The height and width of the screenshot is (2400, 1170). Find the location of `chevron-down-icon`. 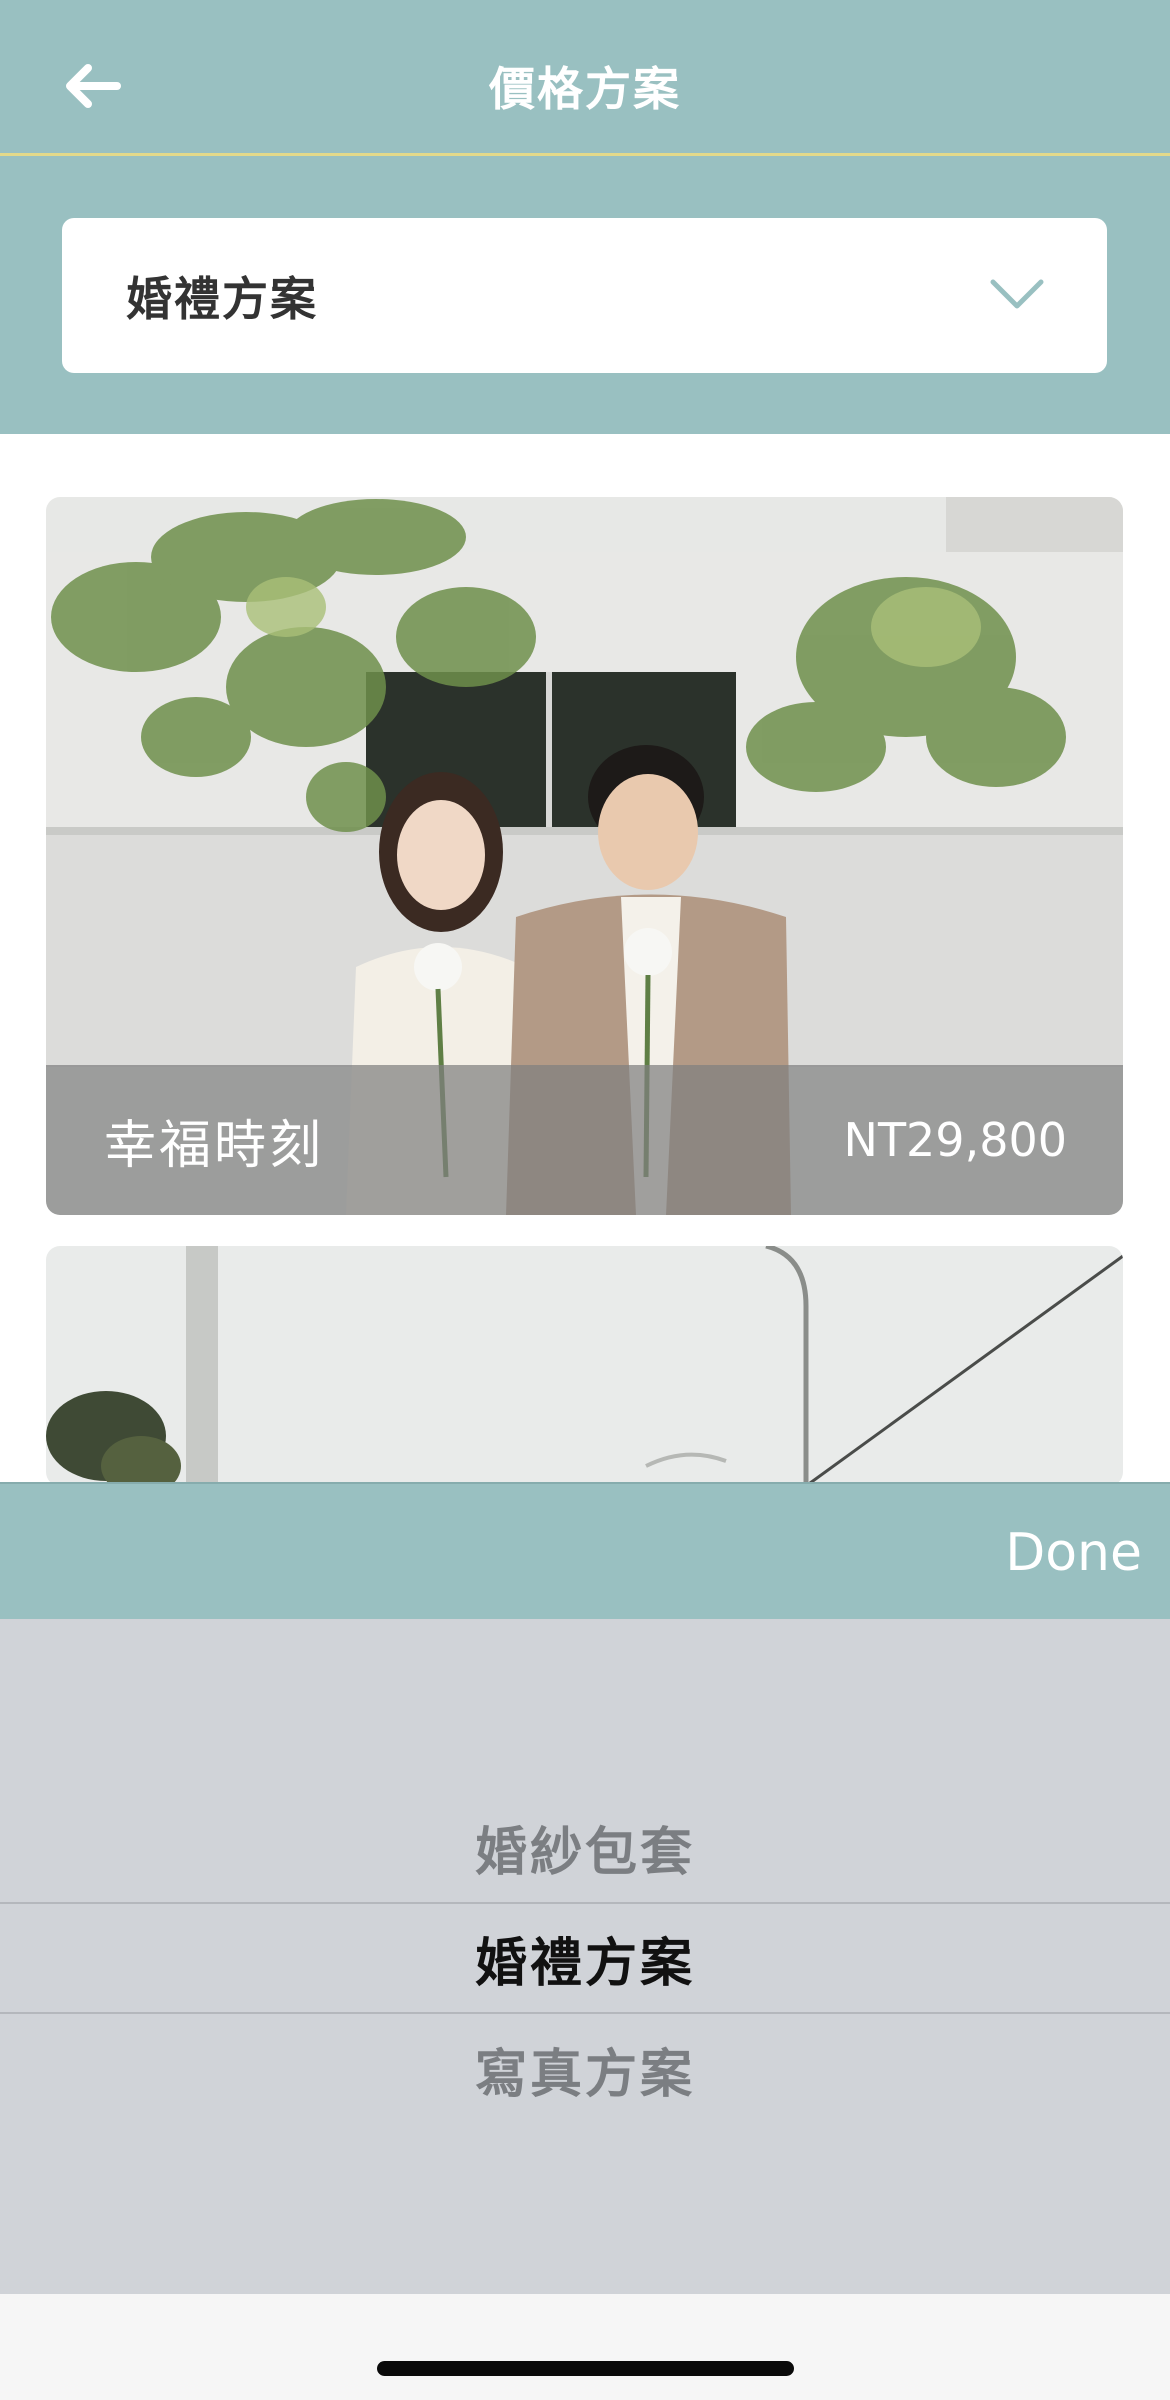

chevron-down-icon is located at coordinates (1017, 294).